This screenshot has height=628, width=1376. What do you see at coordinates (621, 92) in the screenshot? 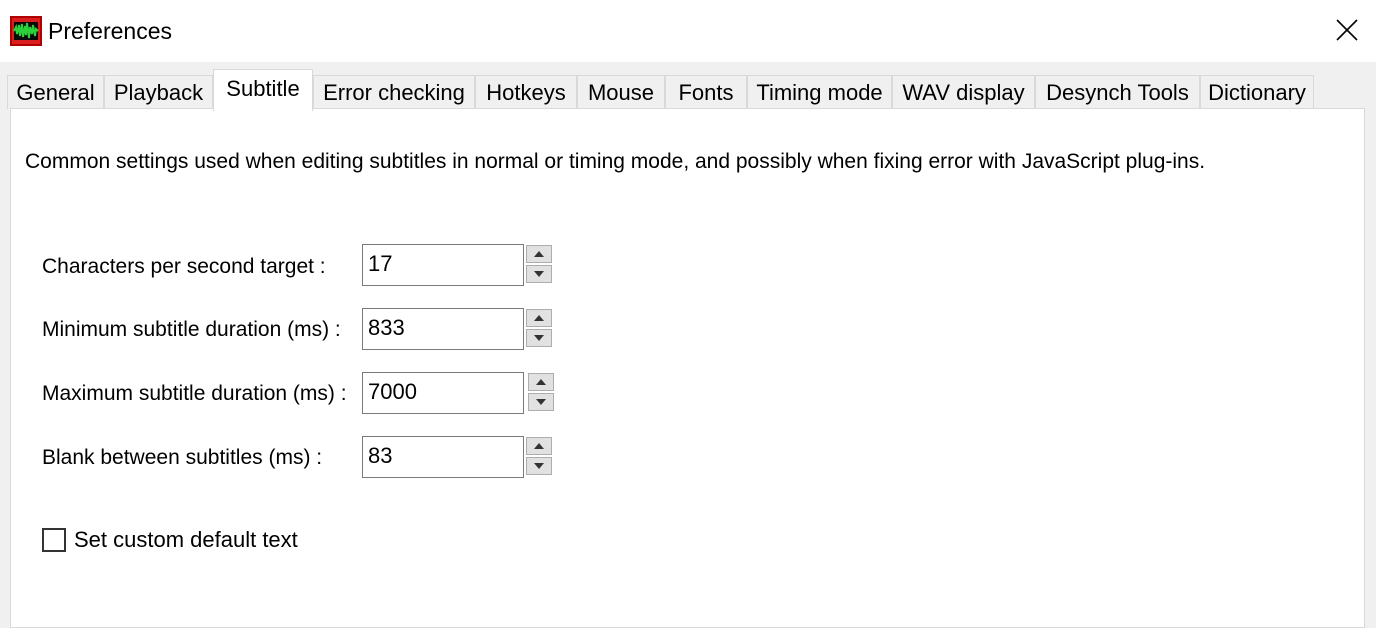
I see `tab-mouse: Mouse` at bounding box center [621, 92].